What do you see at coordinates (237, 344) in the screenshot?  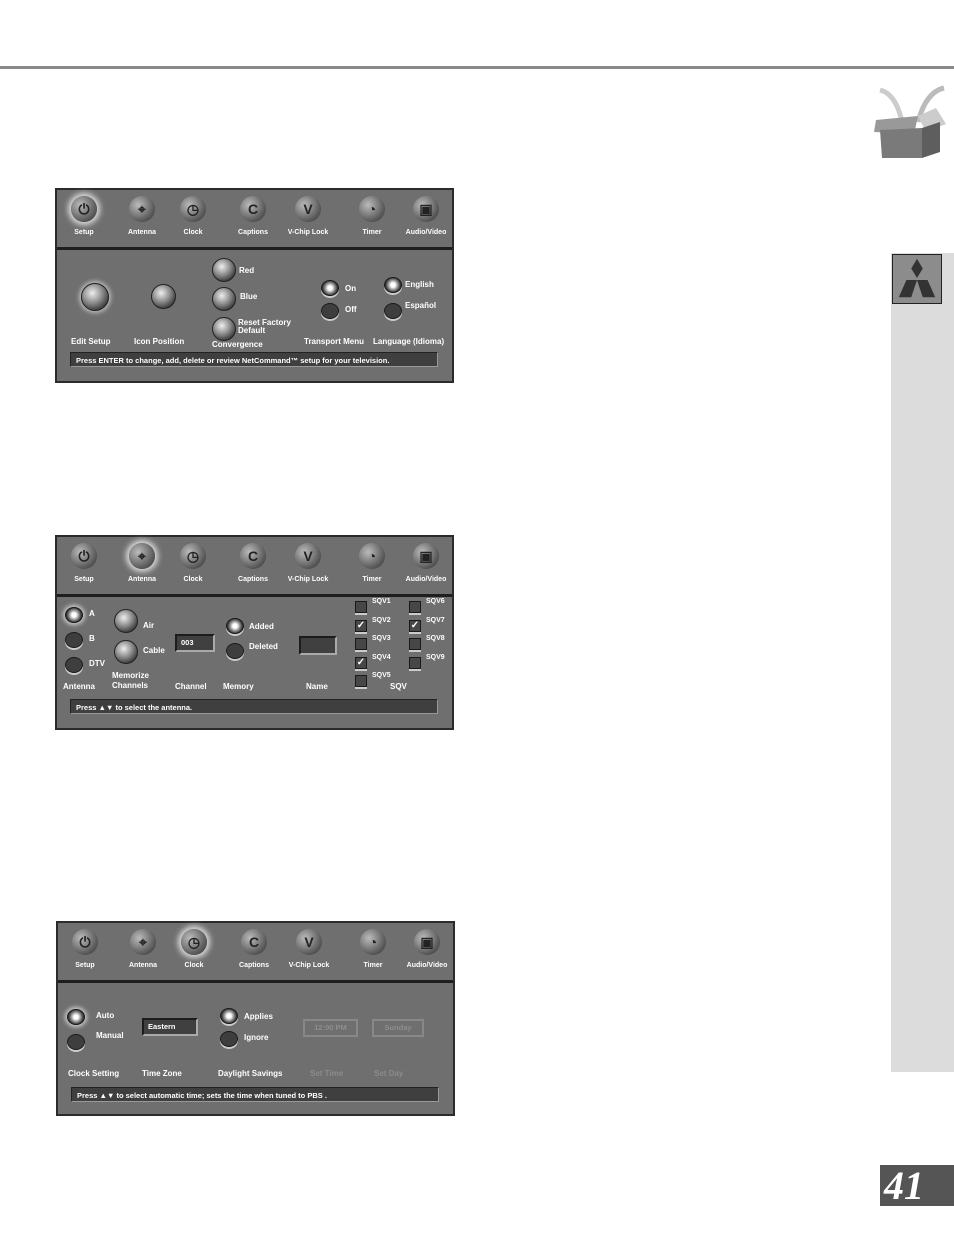 I see `convergence-label: Convergence` at bounding box center [237, 344].